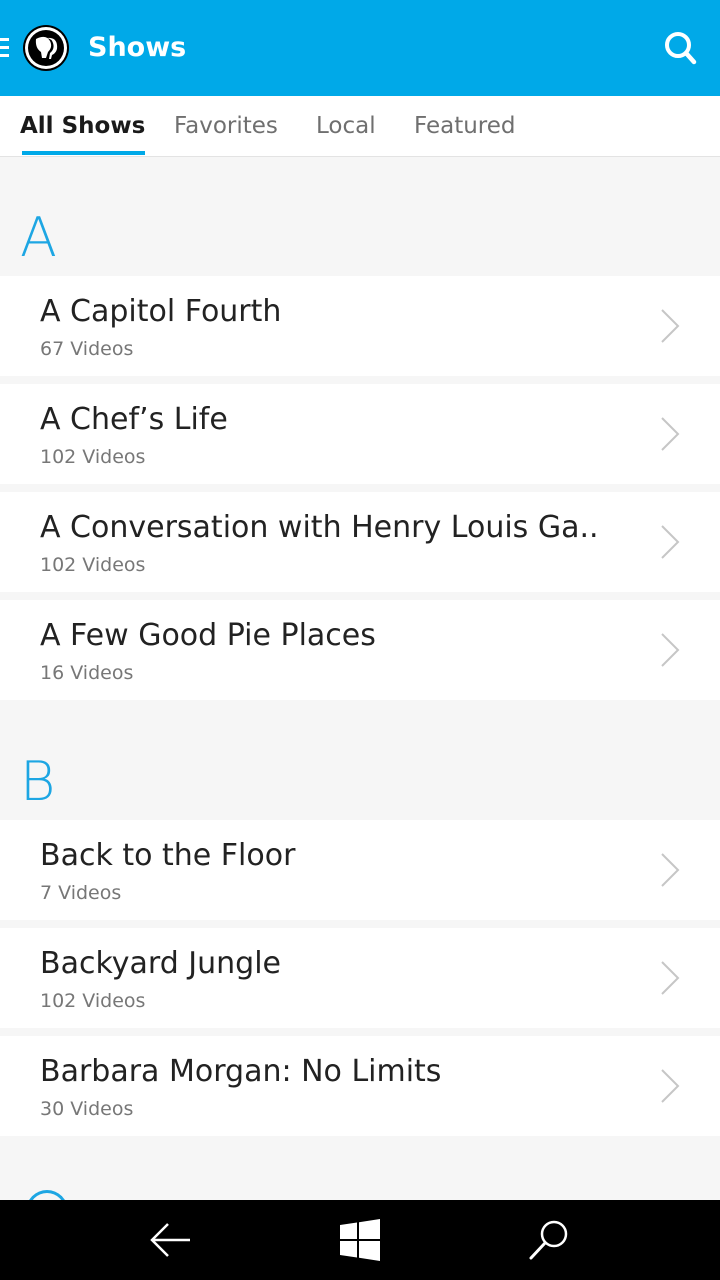 The image size is (720, 1280). Describe the element at coordinates (84, 153) in the screenshot. I see `active-tab-indicator` at that location.